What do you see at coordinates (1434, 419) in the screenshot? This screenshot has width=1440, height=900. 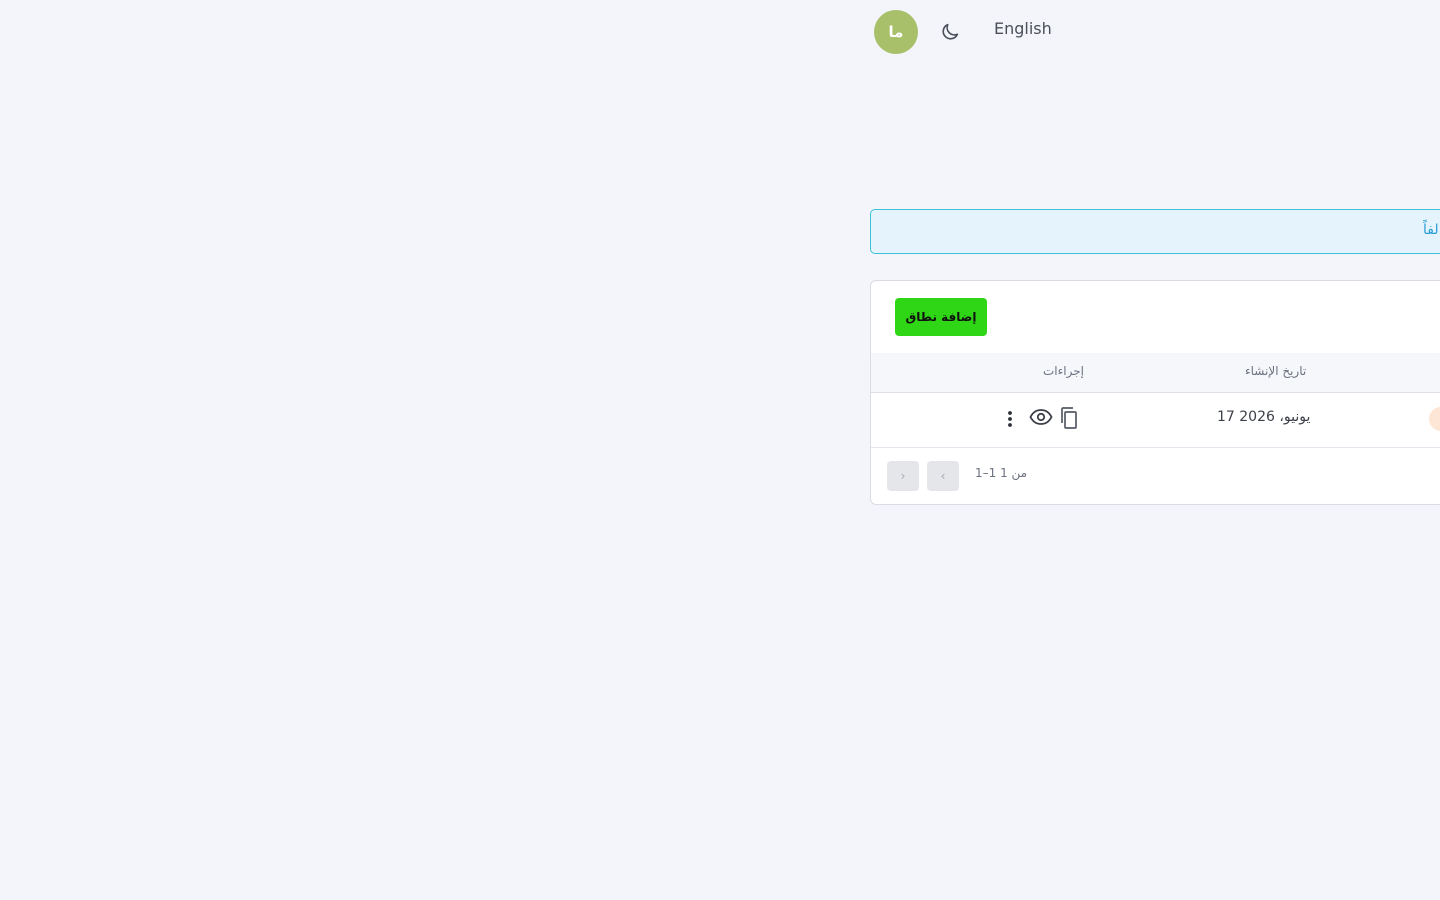 I see `status-badge` at bounding box center [1434, 419].